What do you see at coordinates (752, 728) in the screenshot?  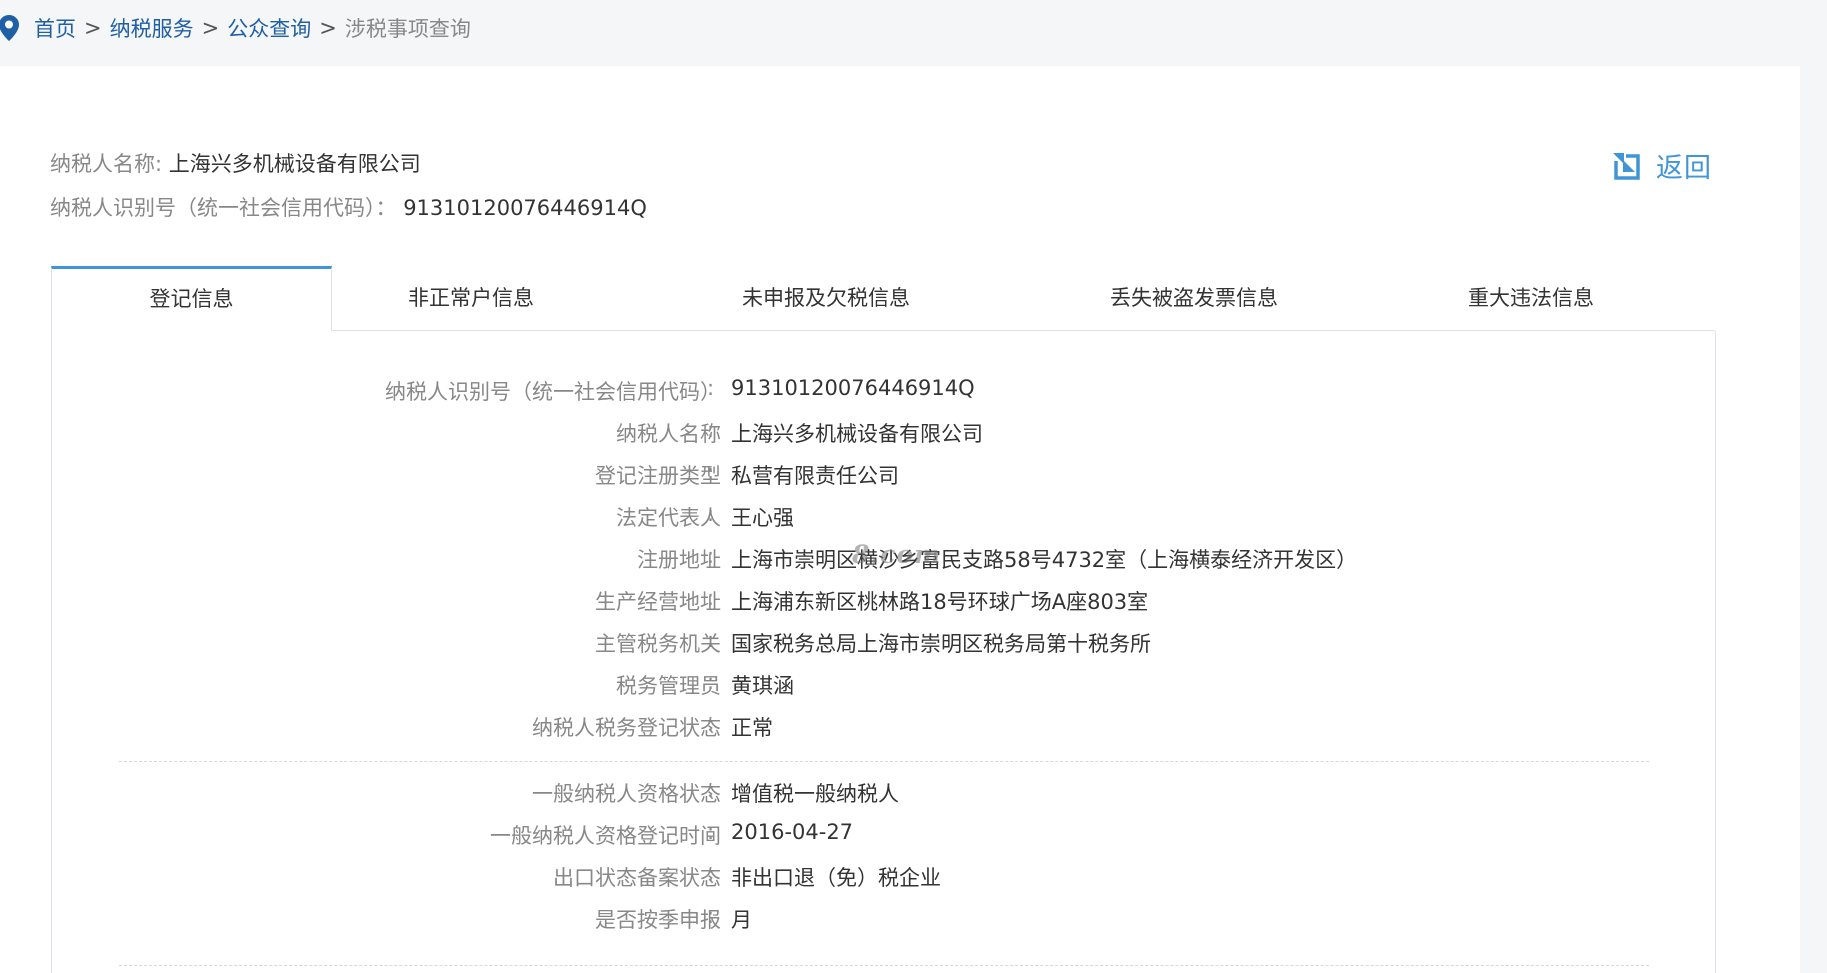 I see `field-value: 正常` at bounding box center [752, 728].